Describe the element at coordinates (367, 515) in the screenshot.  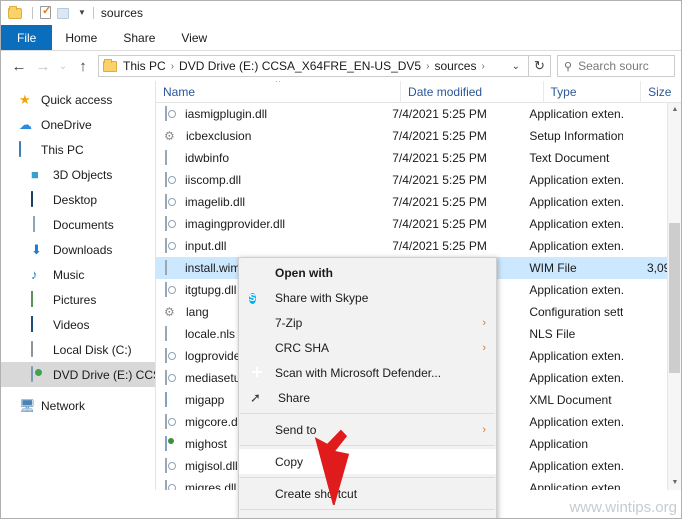
I see `context-menu-item-properties: Properties` at that location.